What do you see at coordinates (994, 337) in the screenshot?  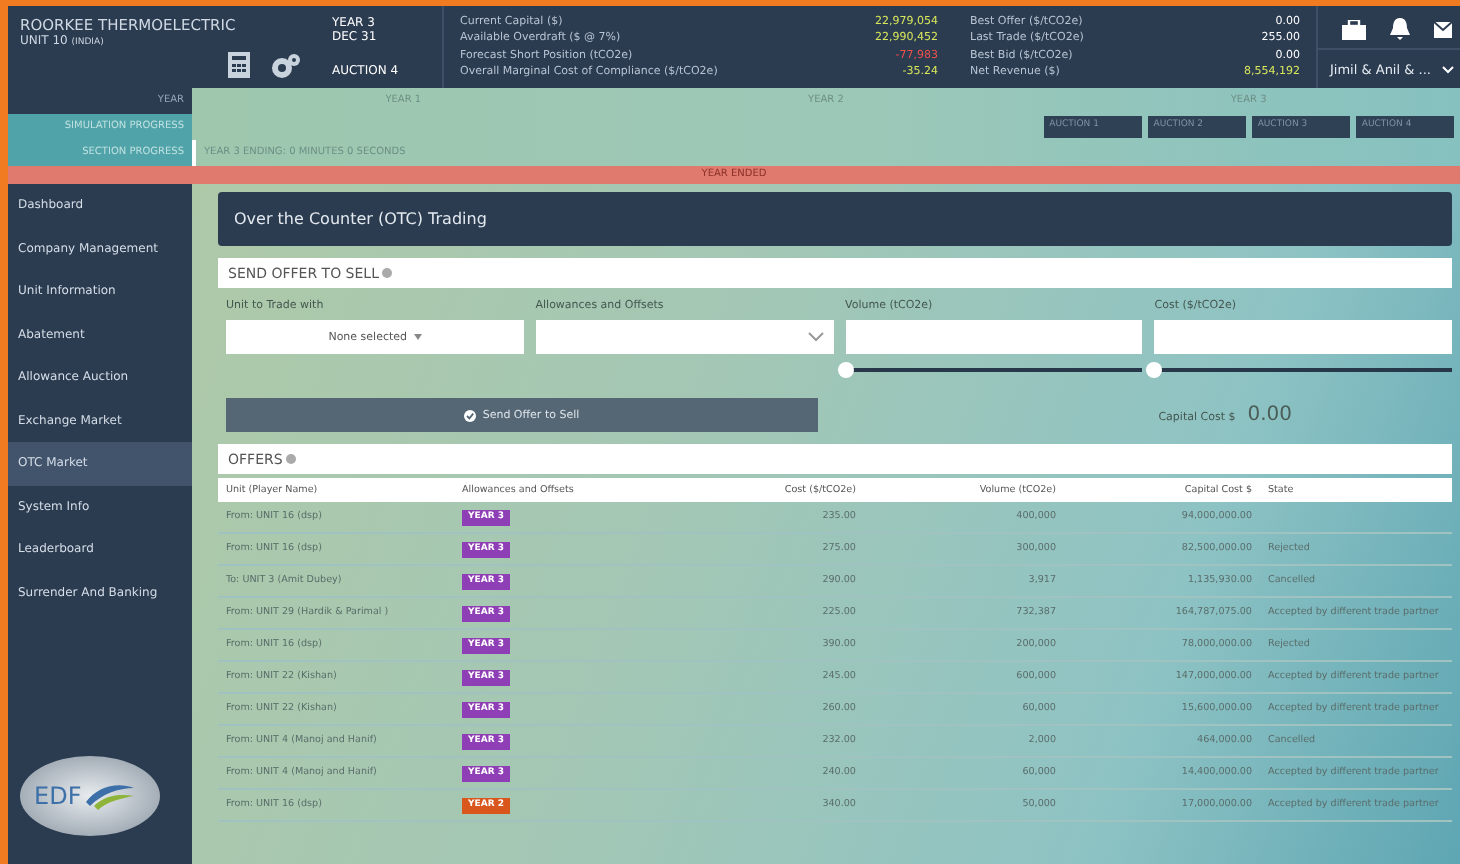 I see `volume-input` at bounding box center [994, 337].